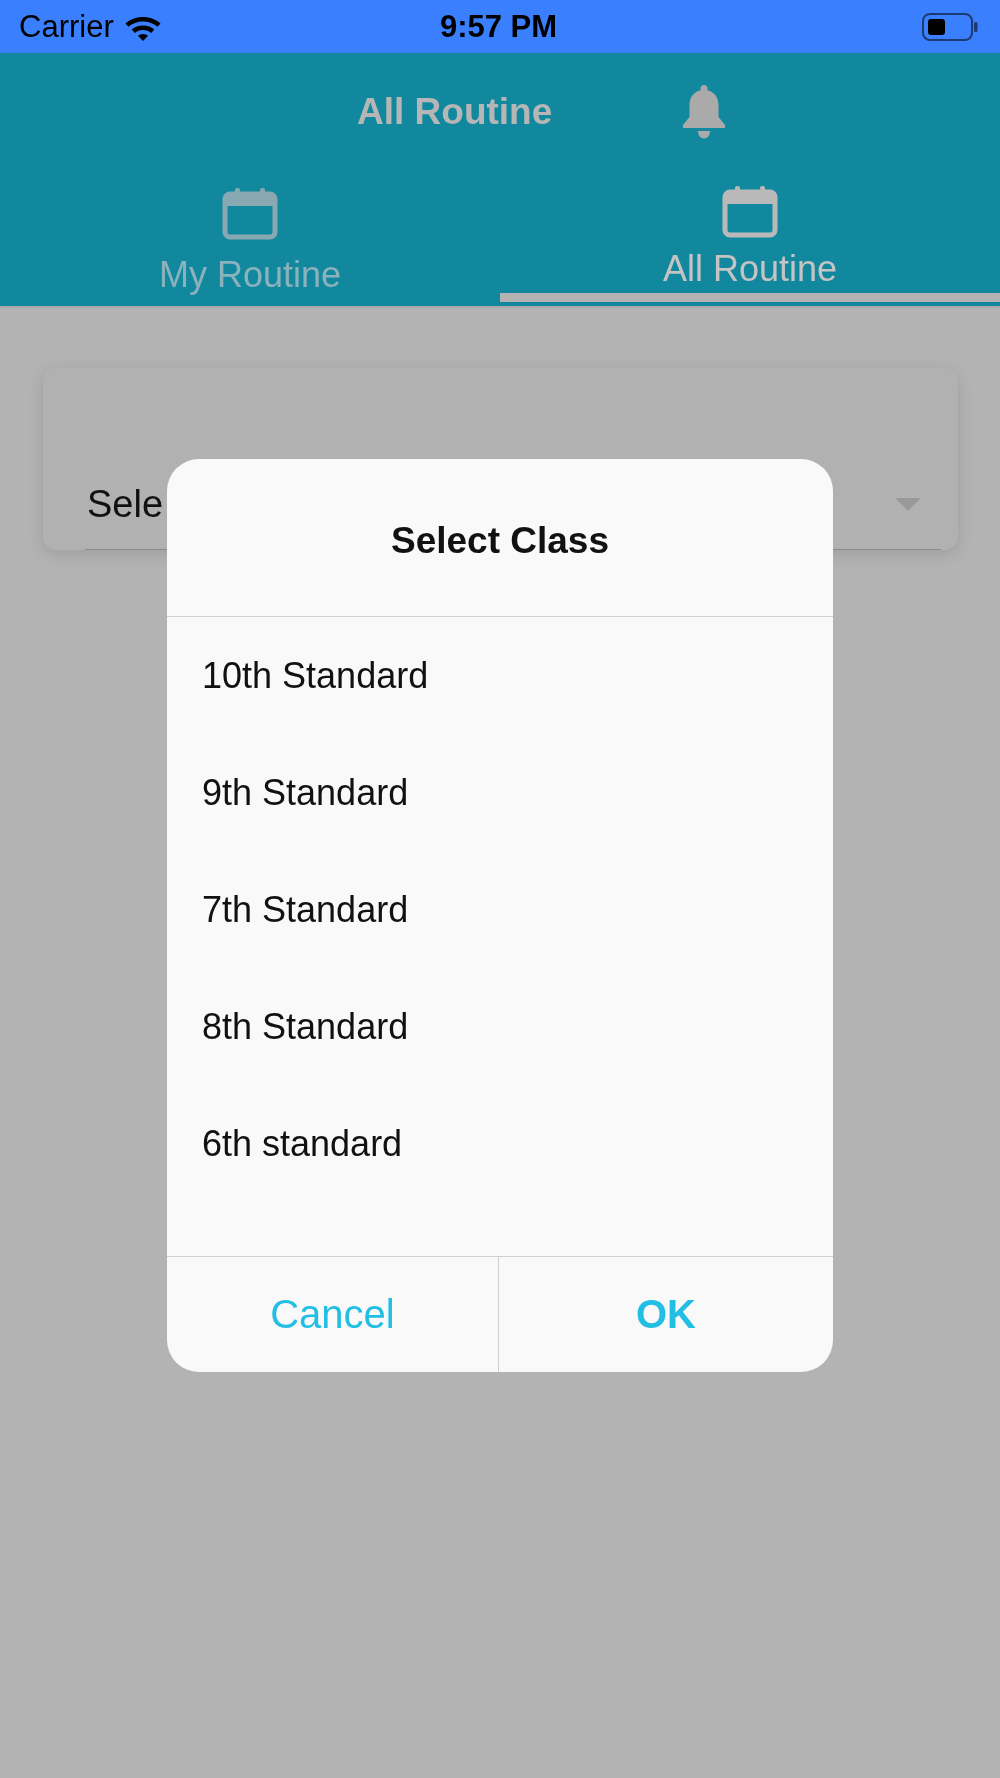 Image resolution: width=1000 pixels, height=1778 pixels. What do you see at coordinates (66, 26) in the screenshot?
I see `carrier-label: Carrier` at bounding box center [66, 26].